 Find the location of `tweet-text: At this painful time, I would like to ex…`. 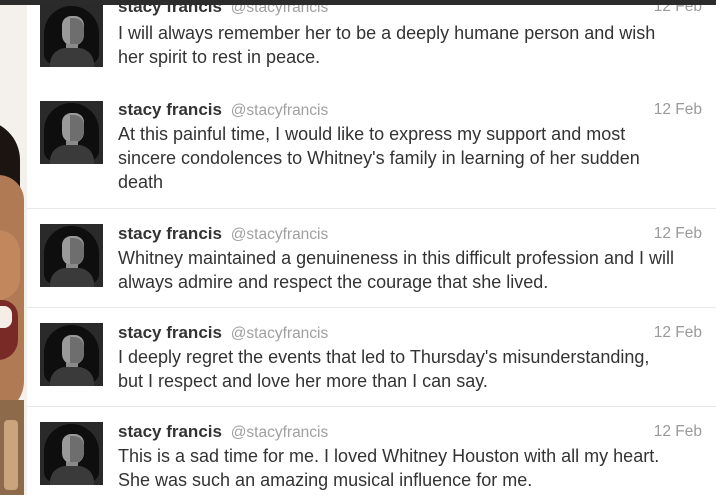

tweet-text: At this painful time, I would like to ex… is located at coordinates (410, 158).